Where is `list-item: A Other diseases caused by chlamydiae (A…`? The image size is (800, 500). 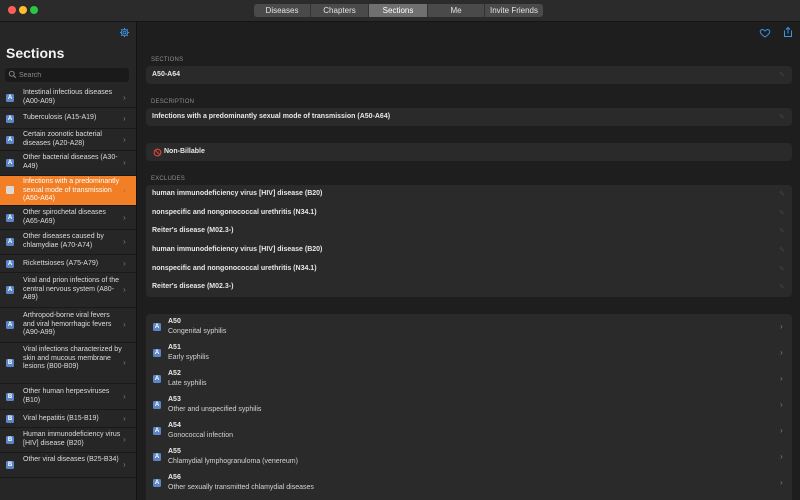 list-item: A Other diseases caused by chlamydiae (A… is located at coordinates (68, 242).